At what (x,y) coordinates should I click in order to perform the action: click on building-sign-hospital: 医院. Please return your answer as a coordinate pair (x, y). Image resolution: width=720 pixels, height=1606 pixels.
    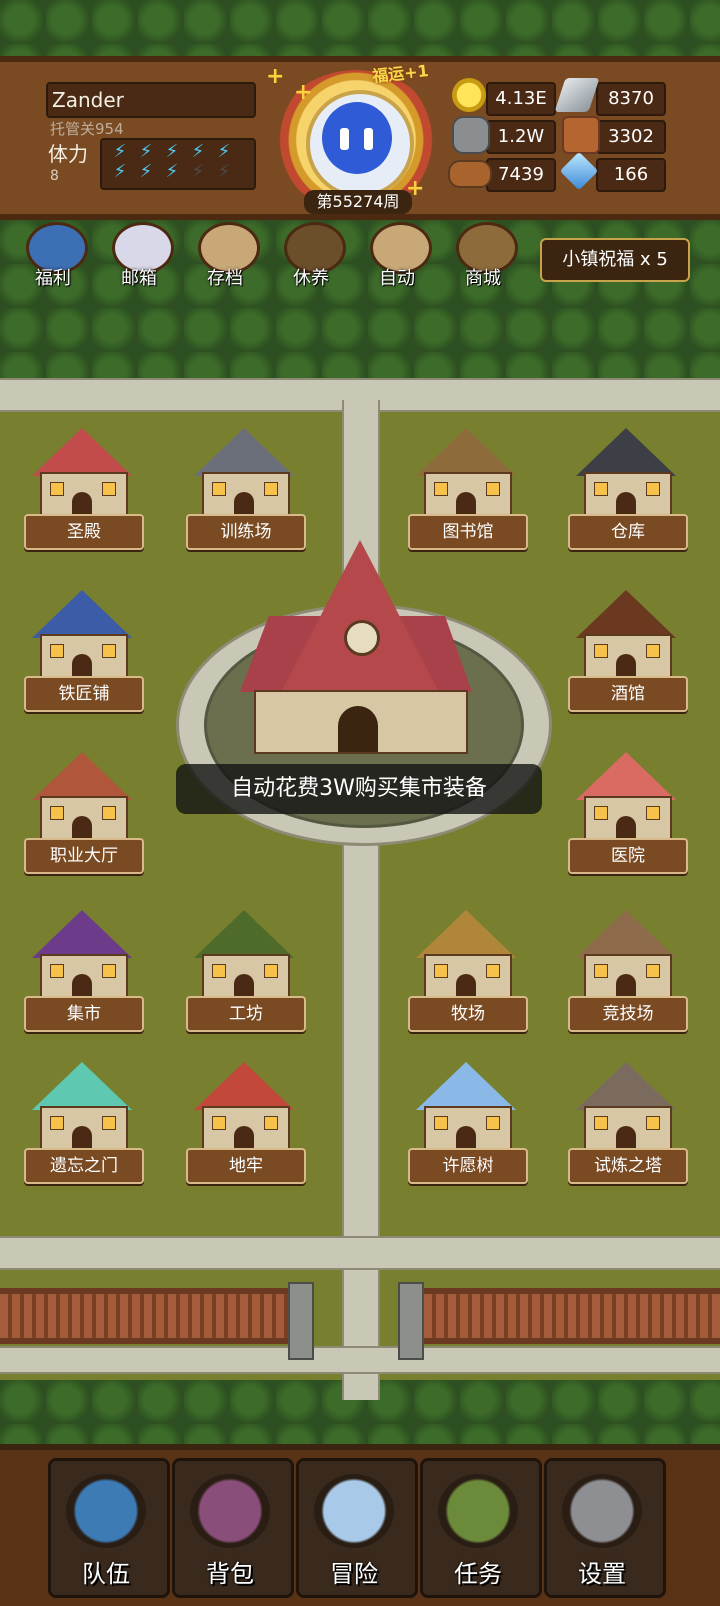
    Looking at the image, I should click on (628, 856).